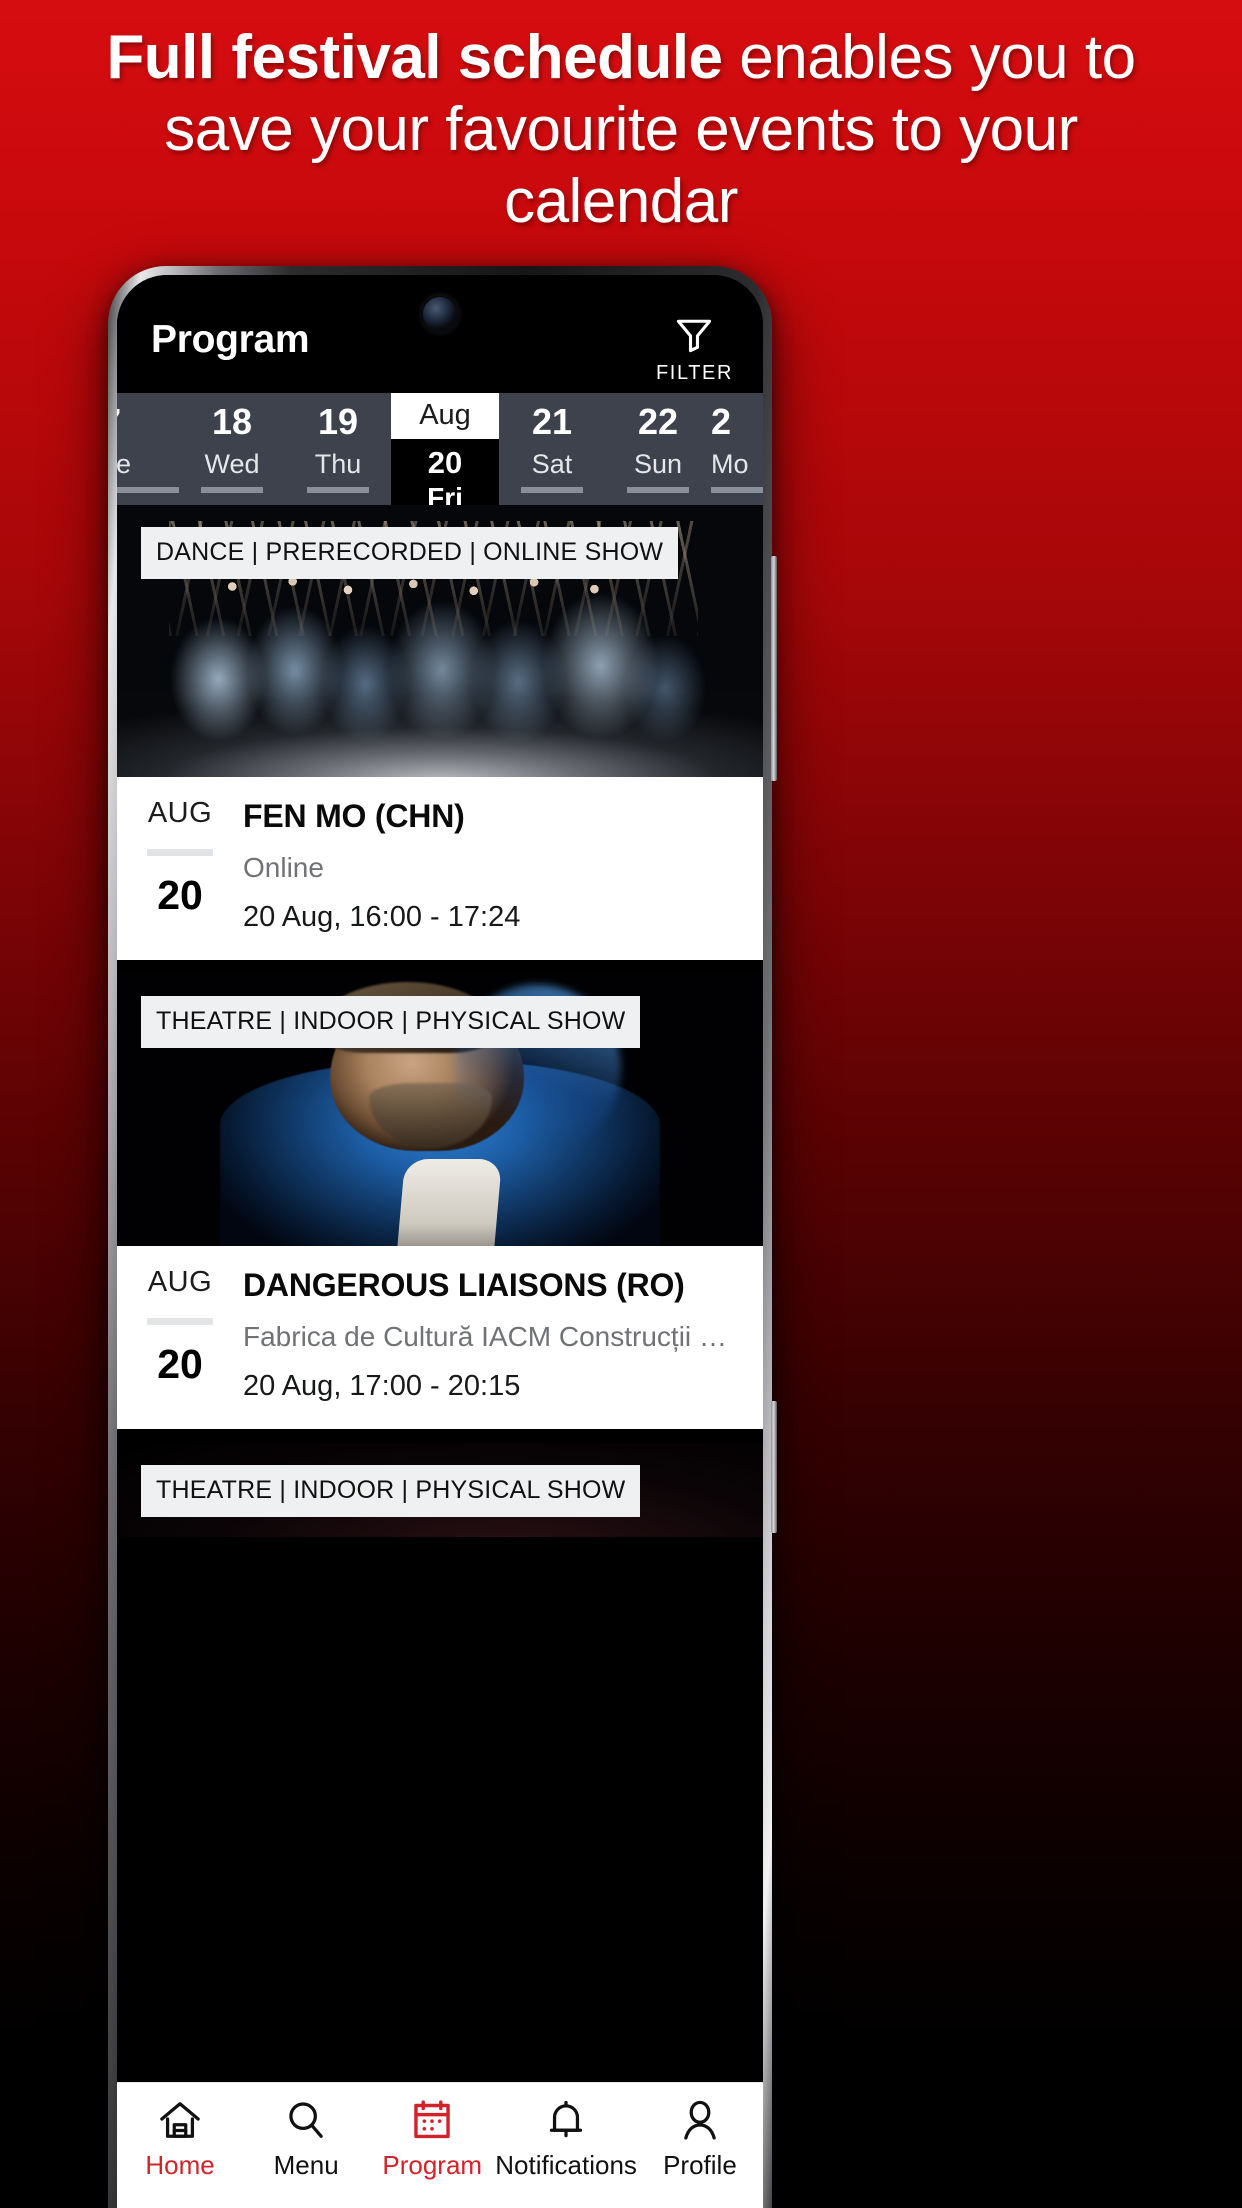  Describe the element at coordinates (440, 314) in the screenshot. I see `front-camera-punch-hole` at that location.